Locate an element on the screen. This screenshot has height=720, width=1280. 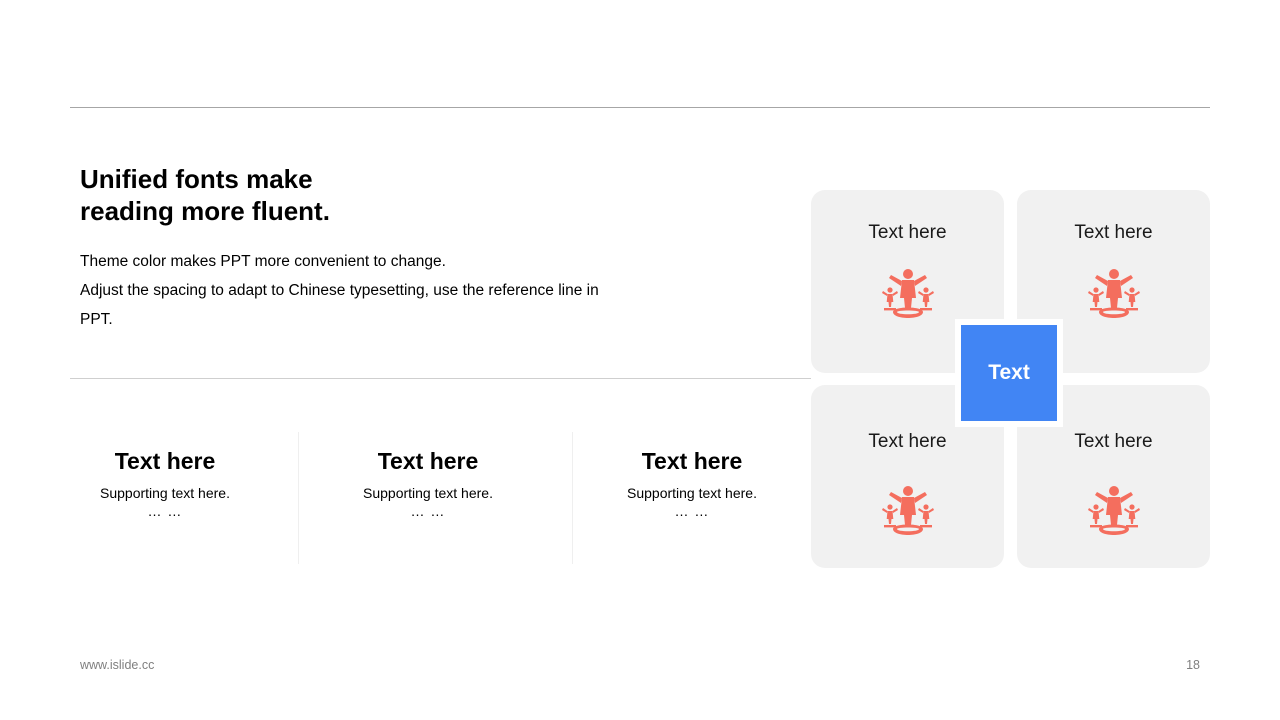
top-divider is located at coordinates (640, 107).